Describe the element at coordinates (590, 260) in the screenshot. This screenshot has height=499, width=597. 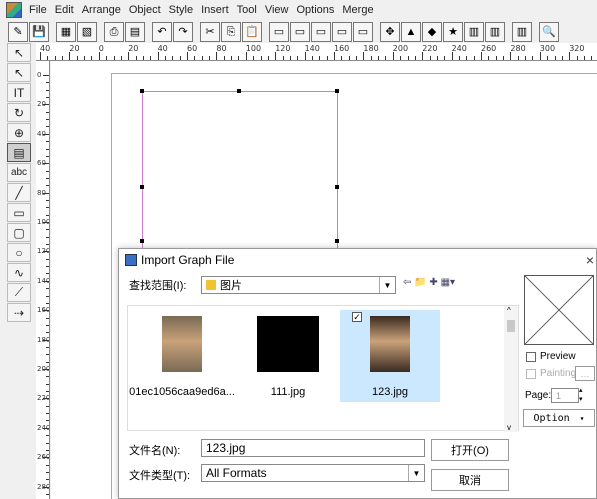
I see `close-icon: ×` at that location.